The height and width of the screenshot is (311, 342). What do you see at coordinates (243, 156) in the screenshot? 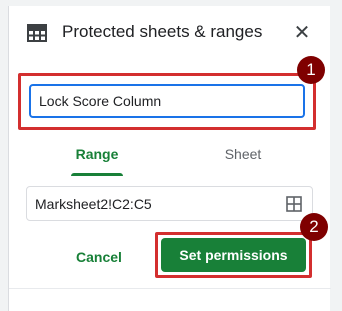
I see `tab-sheet: Sheet` at bounding box center [243, 156].